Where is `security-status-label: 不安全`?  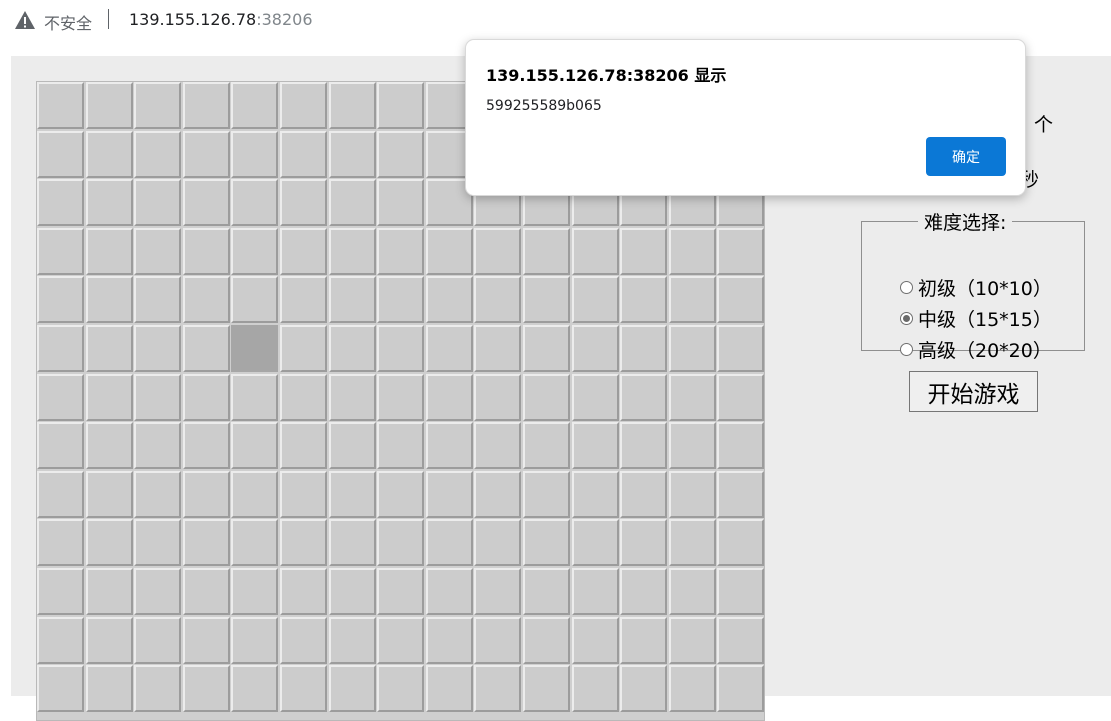
security-status-label: 不安全 is located at coordinates (68, 22).